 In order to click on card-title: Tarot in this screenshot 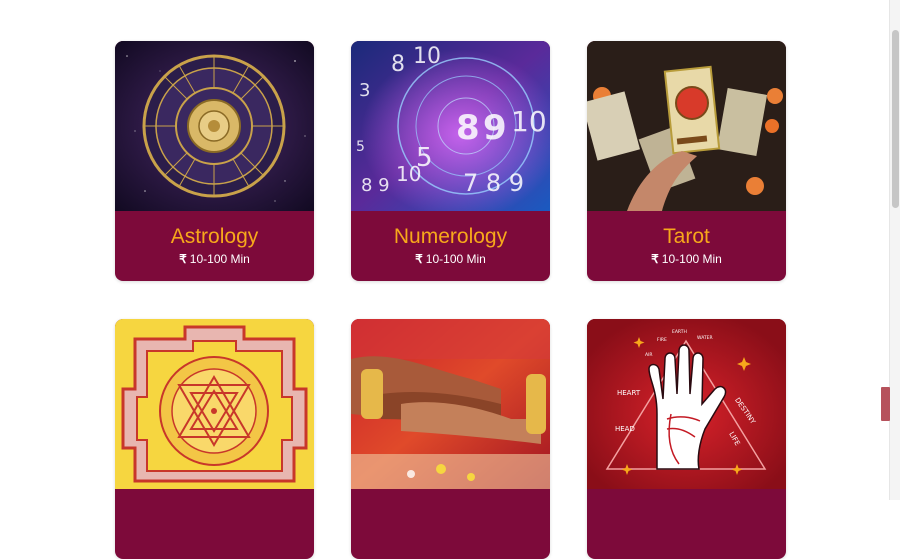, I will do `click(686, 236)`.